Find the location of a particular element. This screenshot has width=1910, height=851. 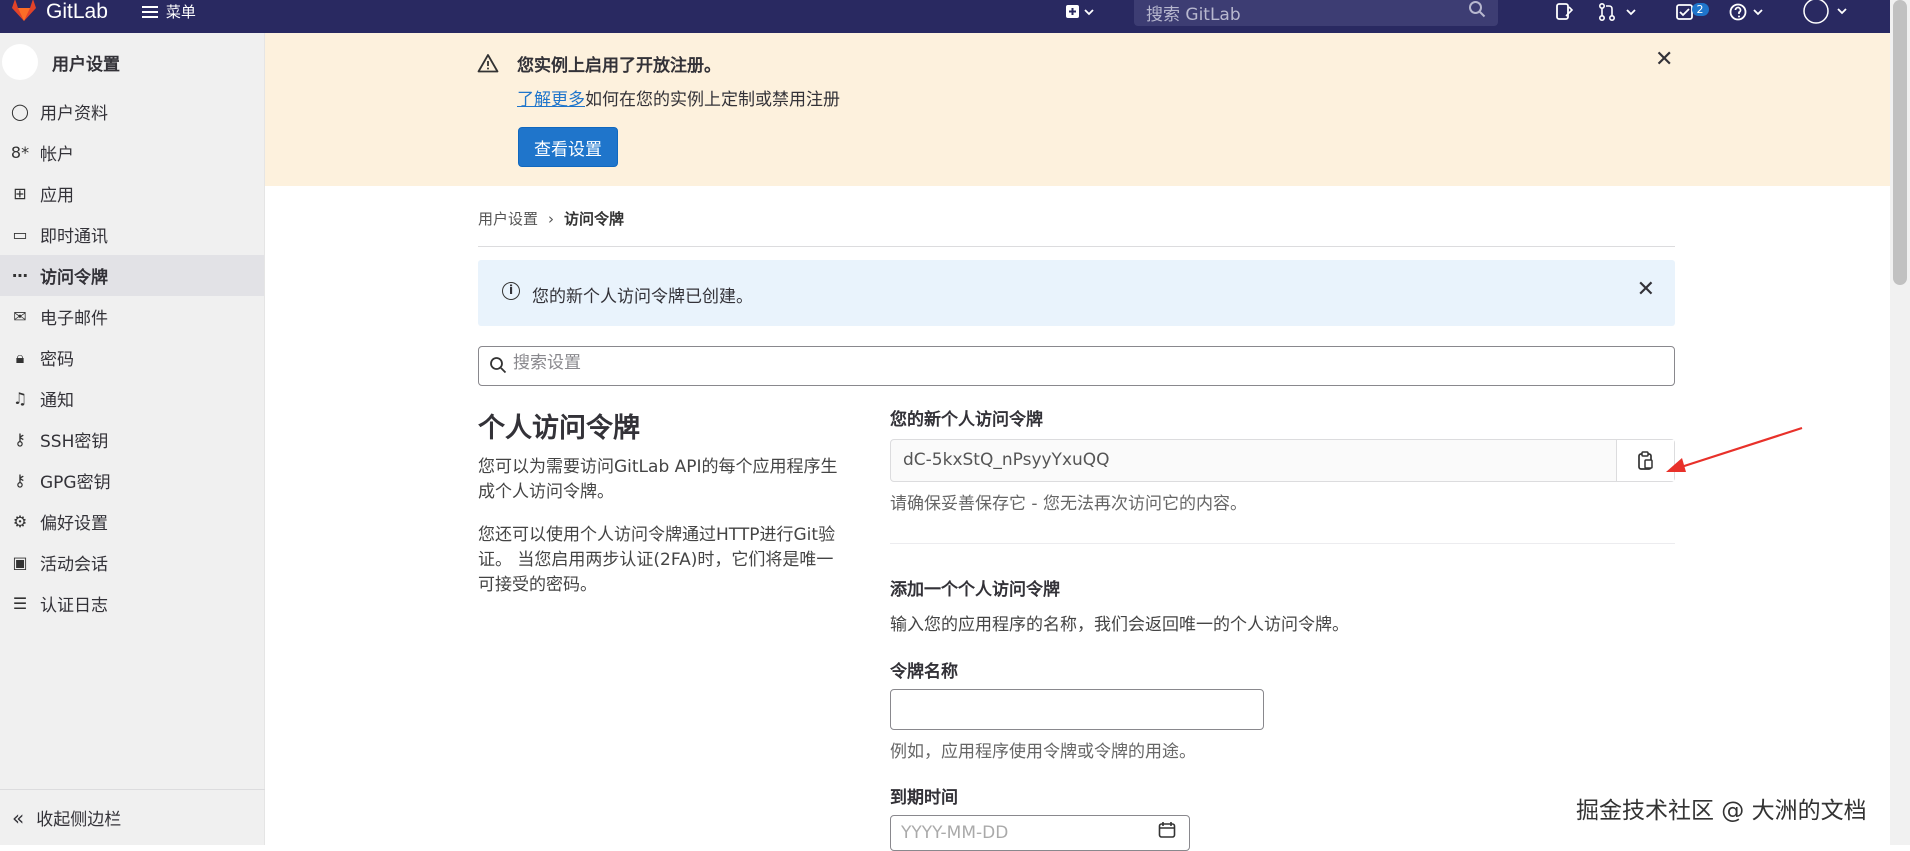

account-icon: 8* is located at coordinates (20, 152).